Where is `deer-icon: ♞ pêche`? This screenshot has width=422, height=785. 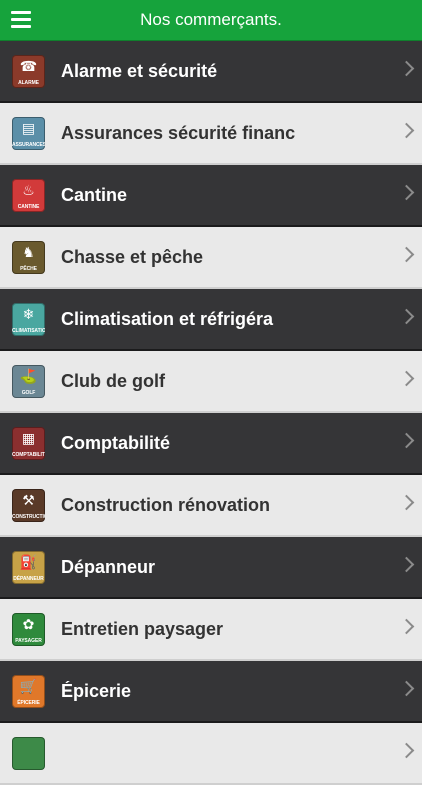
deer-icon: ♞ pêche is located at coordinates (28, 257).